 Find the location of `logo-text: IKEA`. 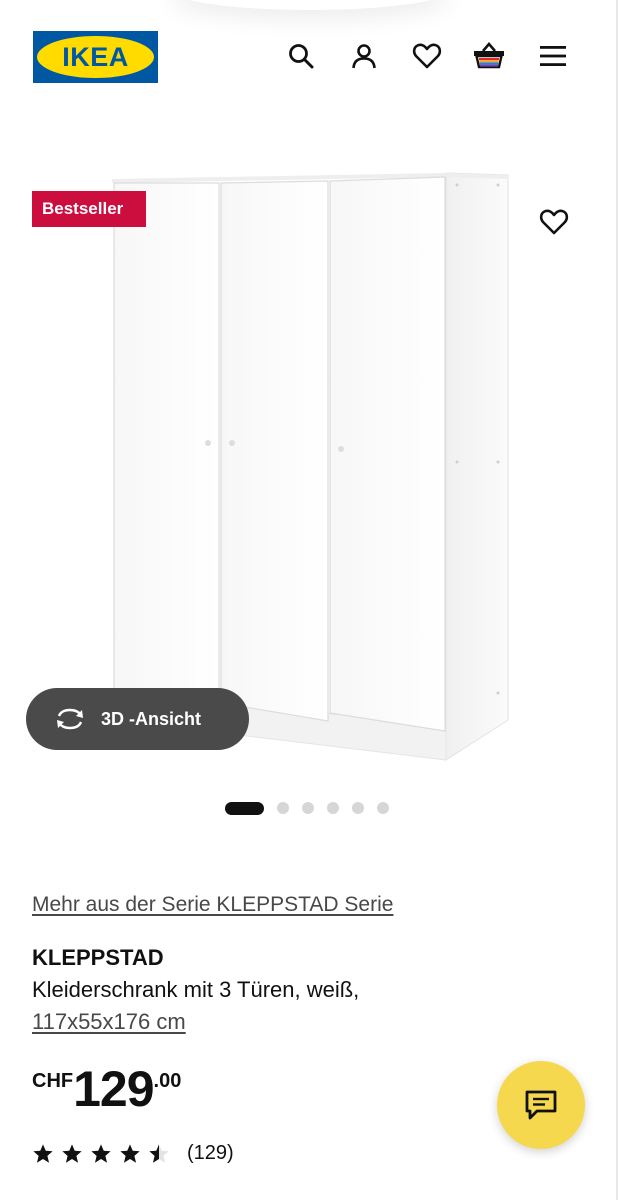

logo-text: IKEA is located at coordinates (95, 56).